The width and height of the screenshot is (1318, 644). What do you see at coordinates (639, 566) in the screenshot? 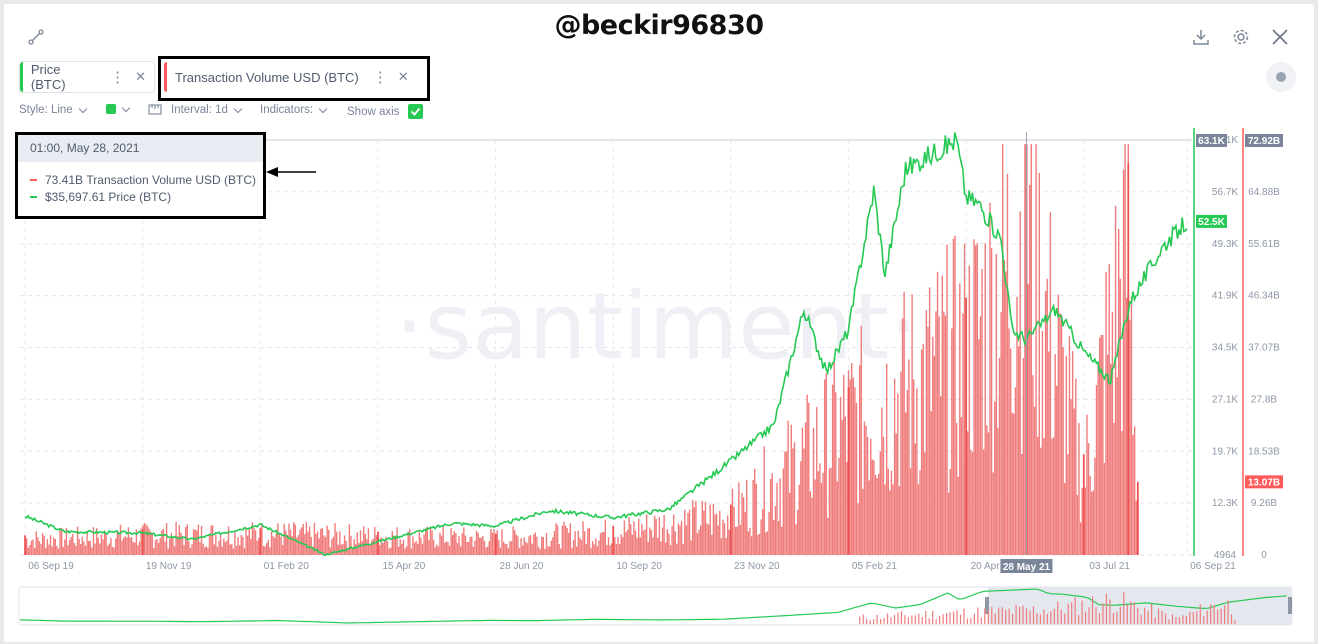
I see `x-axis-tick-label: 10 Sep 20` at bounding box center [639, 566].